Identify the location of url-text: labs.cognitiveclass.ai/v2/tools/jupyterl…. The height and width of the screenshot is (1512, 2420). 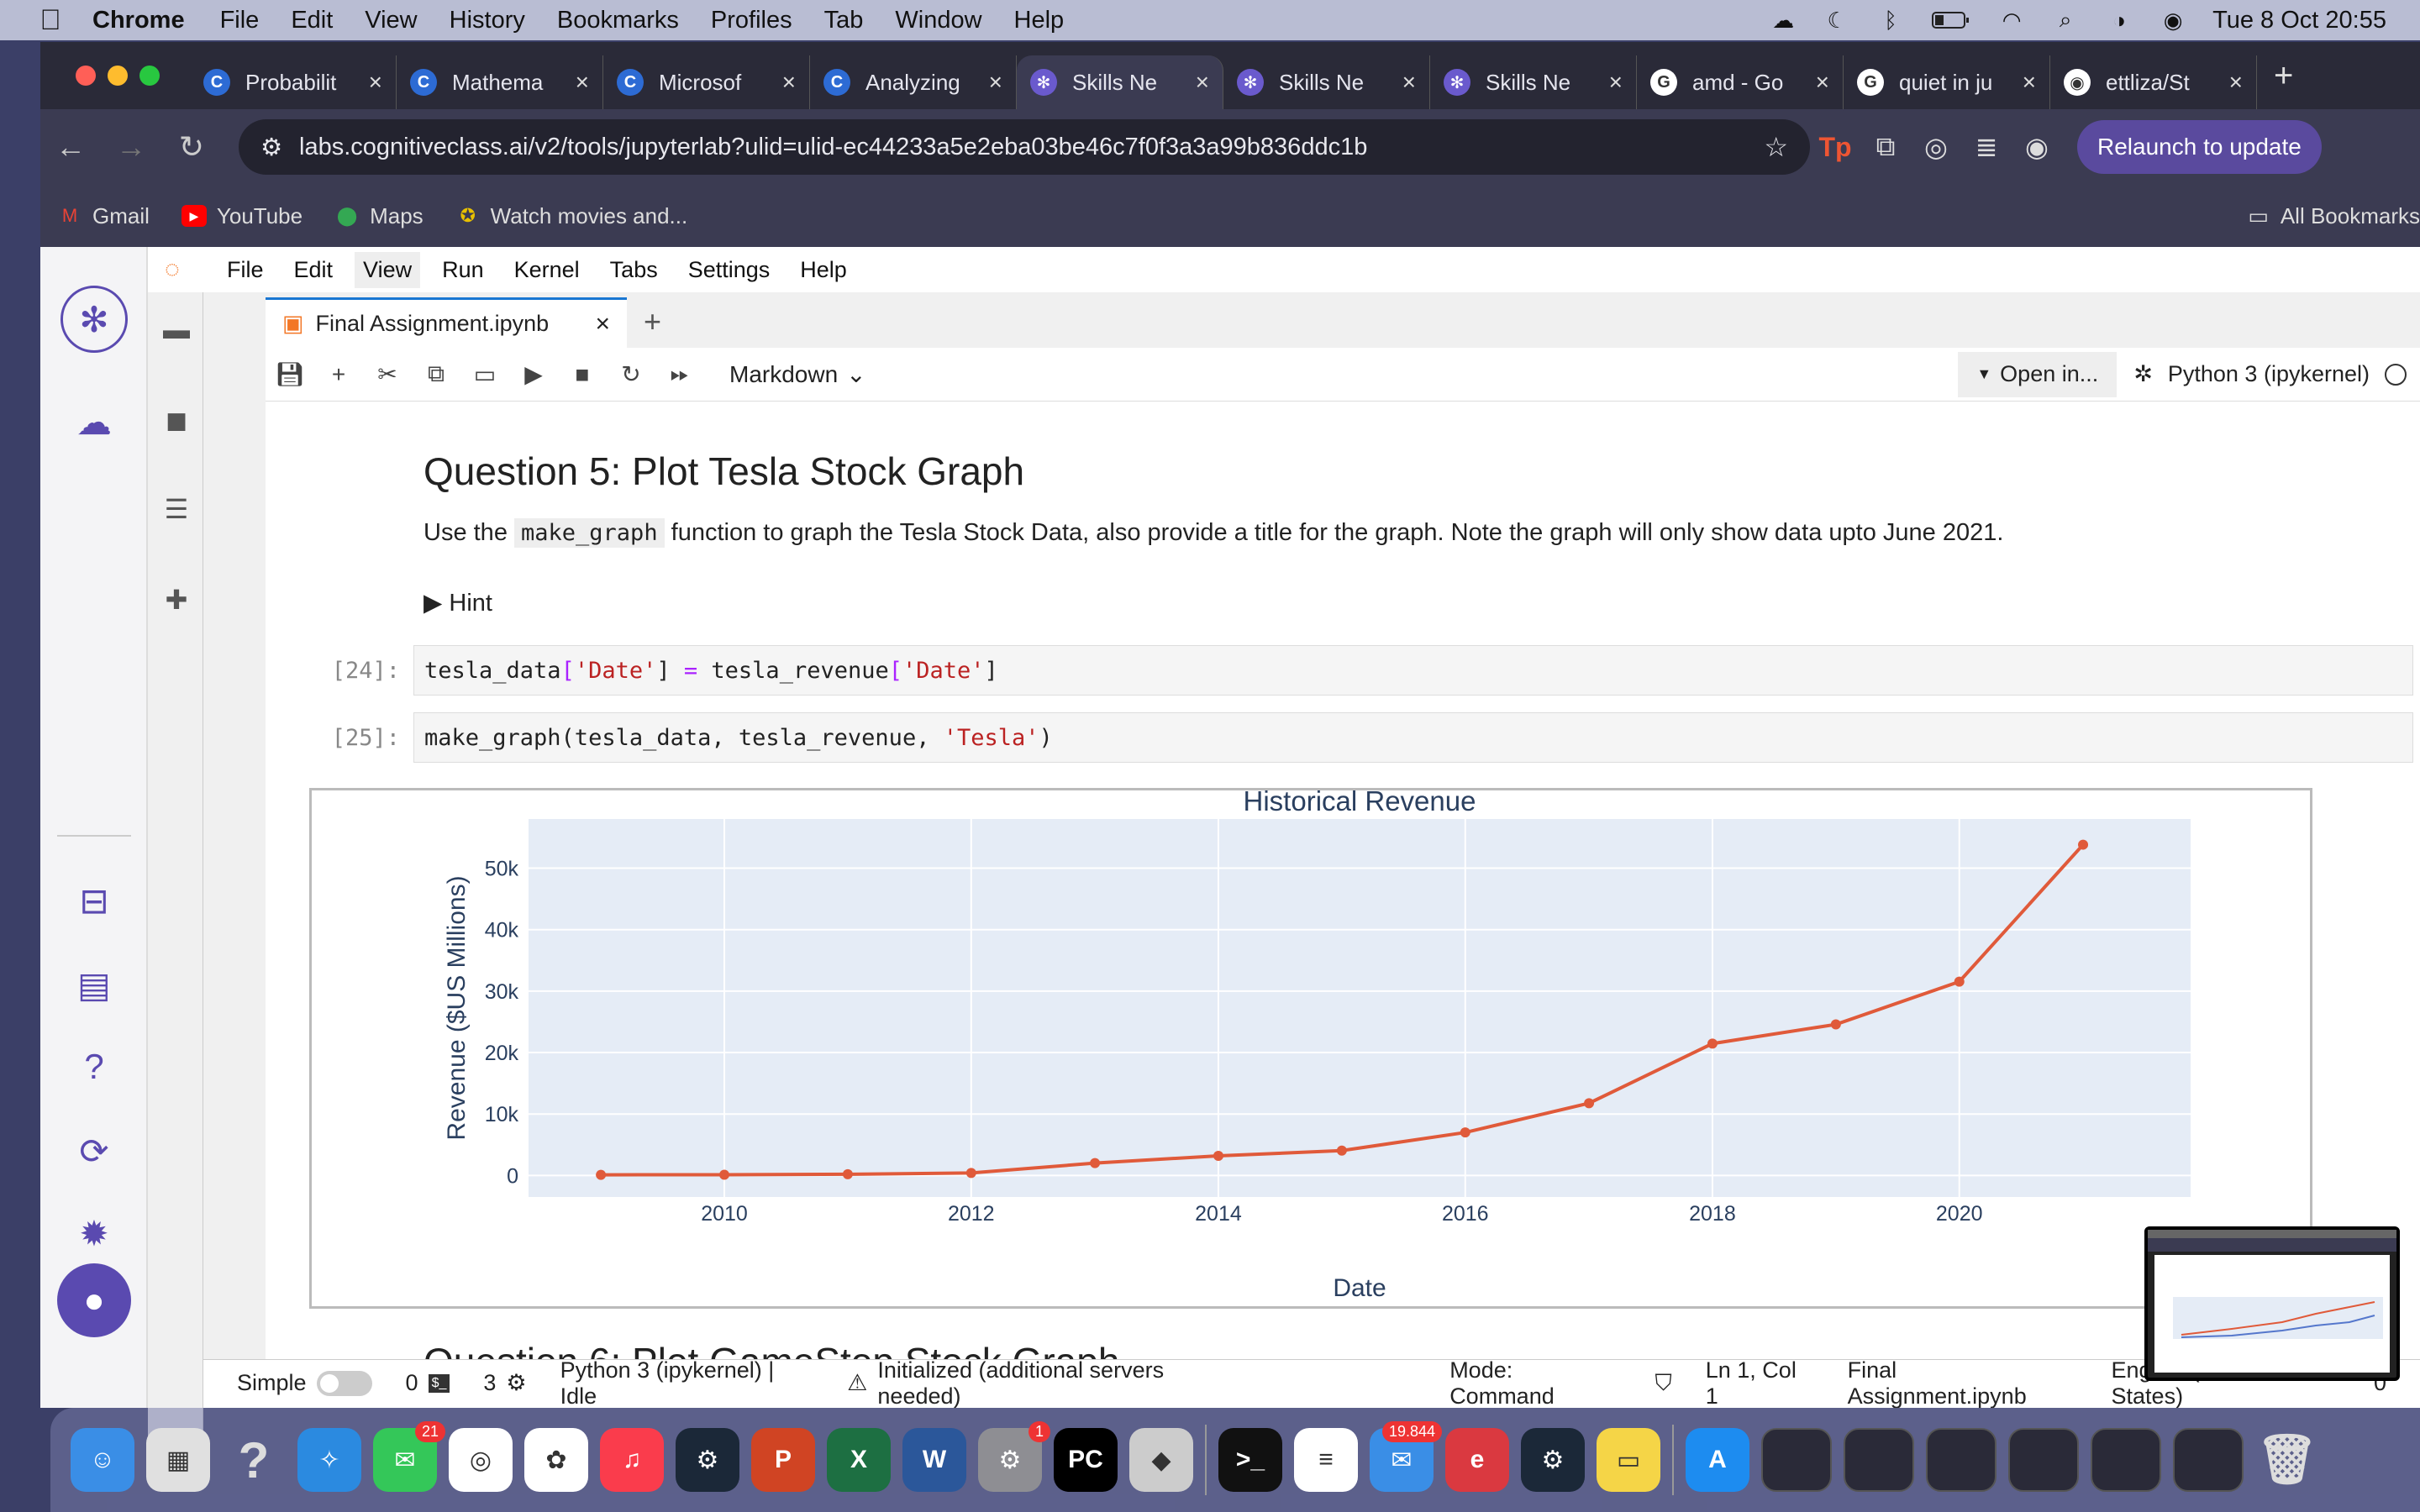
(1031, 147).